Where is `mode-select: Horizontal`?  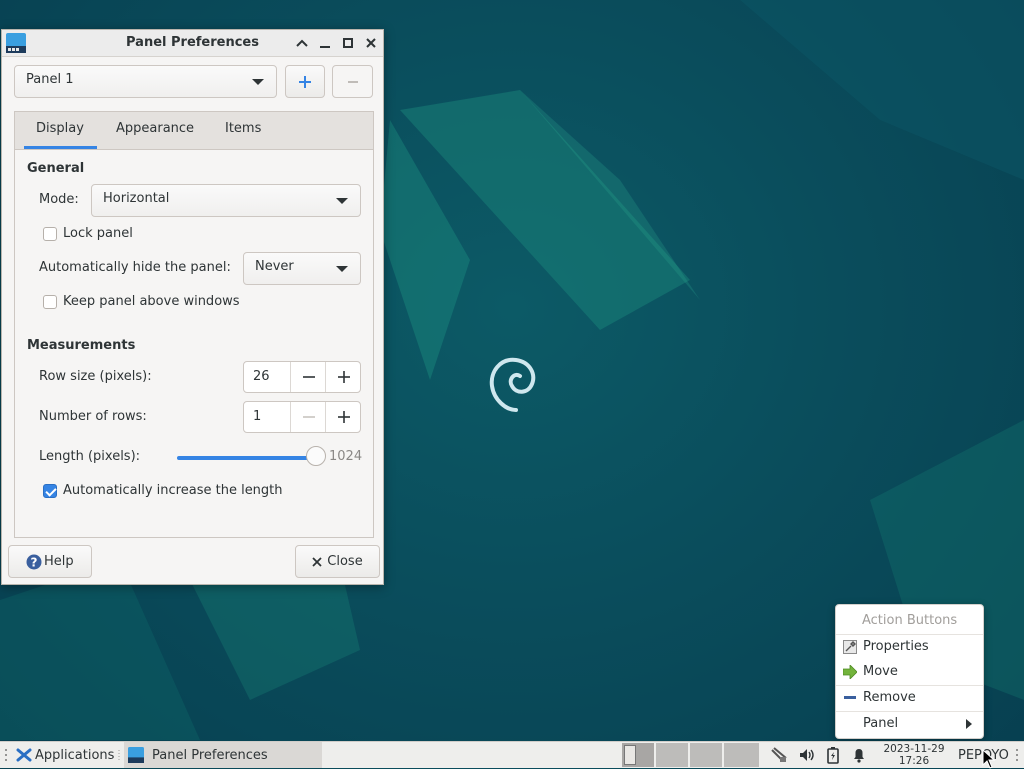 mode-select: Horizontal is located at coordinates (226, 200).